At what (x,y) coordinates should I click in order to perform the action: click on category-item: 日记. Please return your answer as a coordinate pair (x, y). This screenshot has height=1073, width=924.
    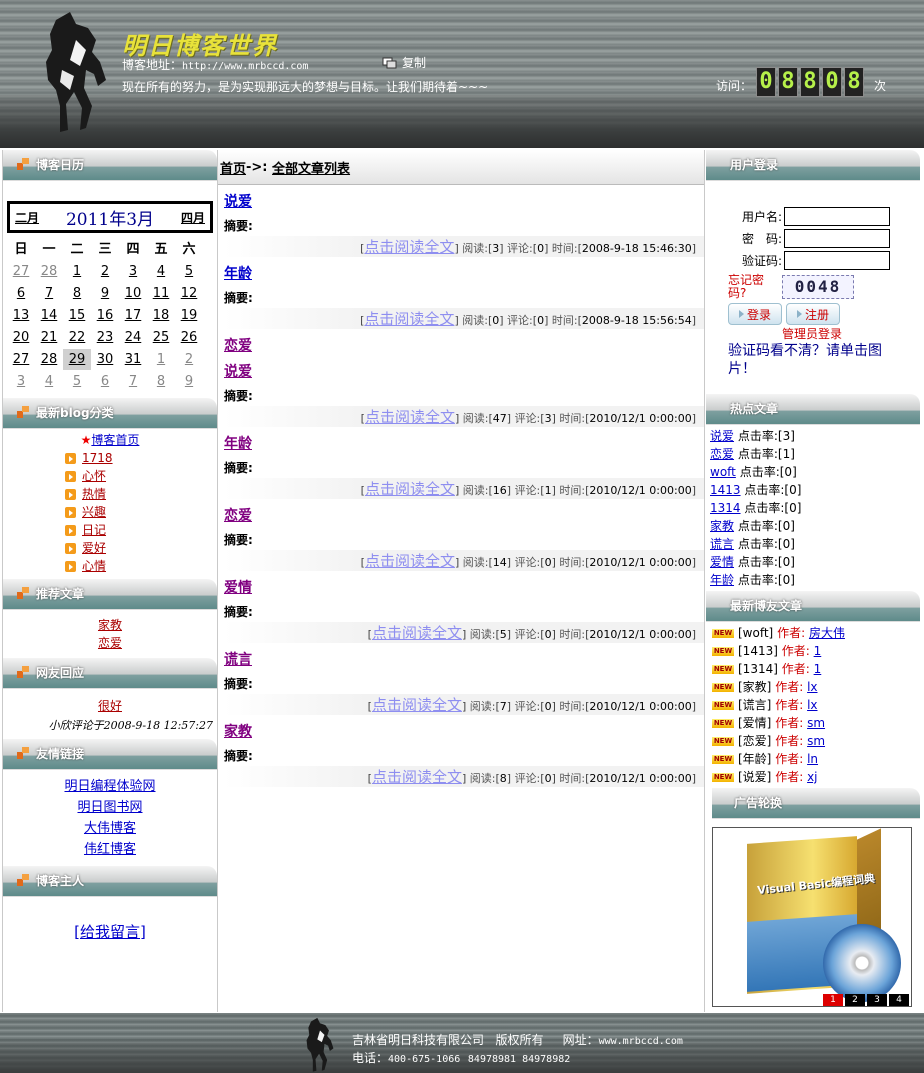
    Looking at the image, I should click on (141, 530).